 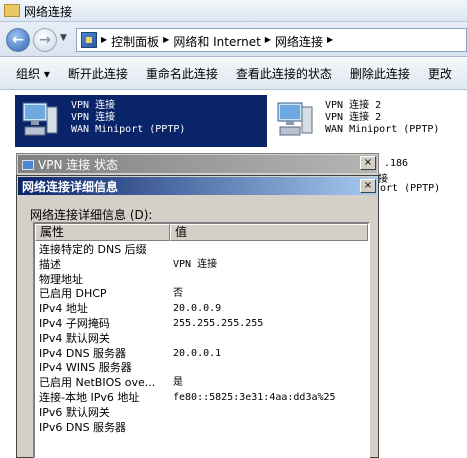 I want to click on row-value: 否, so click(x=178, y=294).